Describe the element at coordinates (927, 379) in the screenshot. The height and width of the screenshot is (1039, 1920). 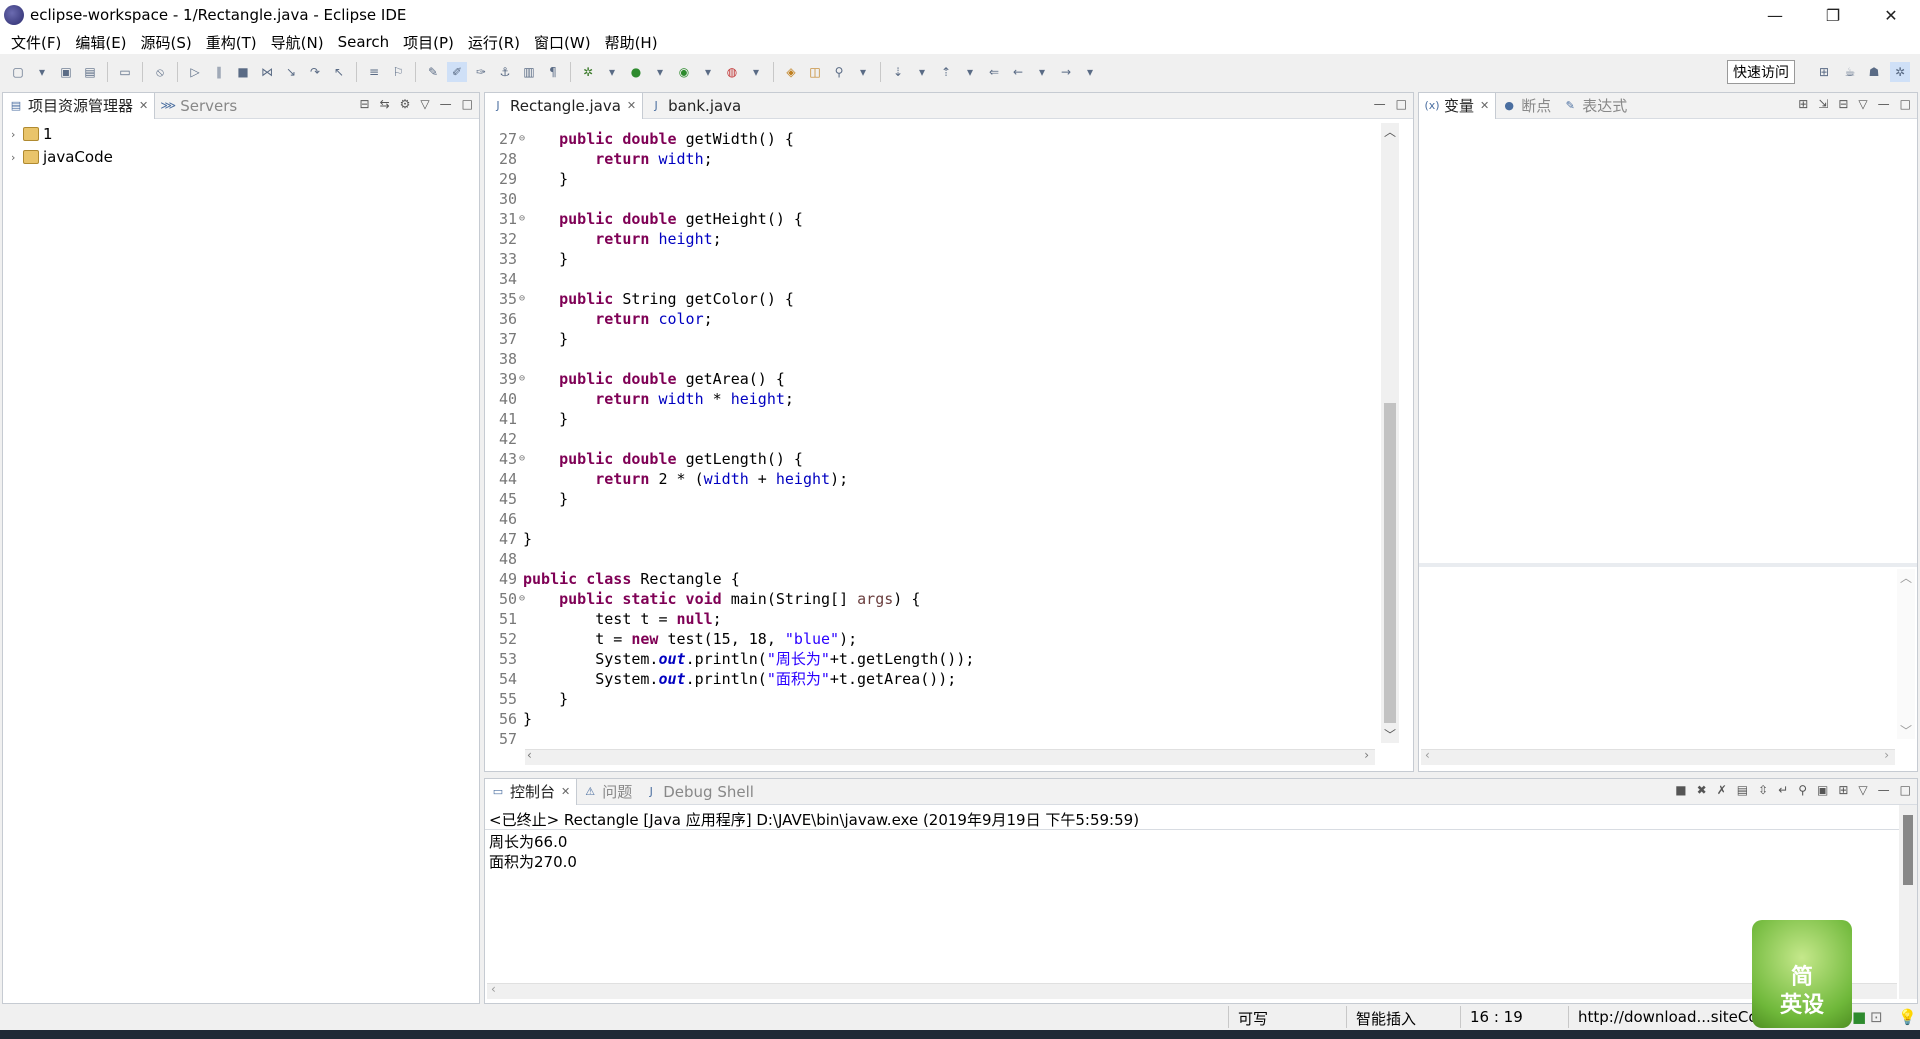
I see `code-line: 39 ⊖ public double getArea() {` at that location.